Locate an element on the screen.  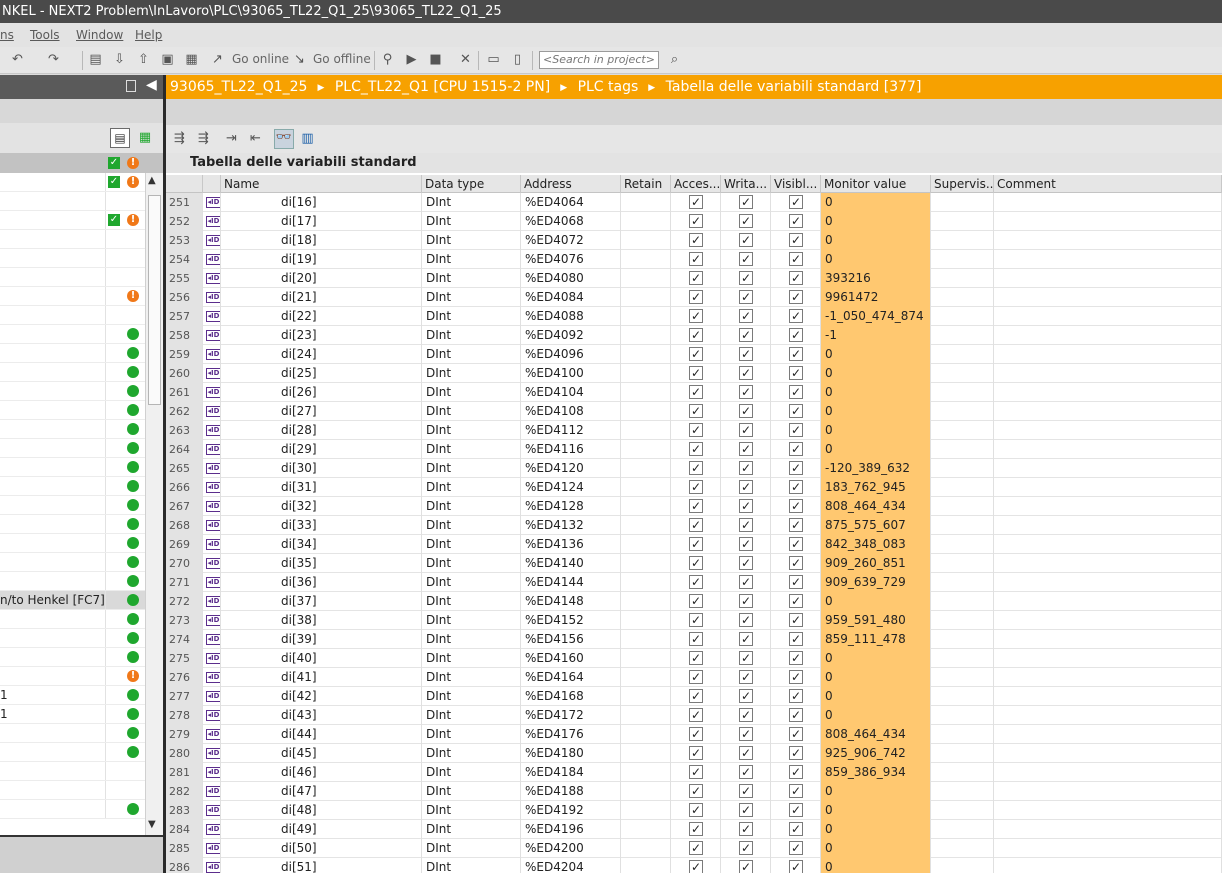
tag-name: di[17] is located at coordinates (321, 221).